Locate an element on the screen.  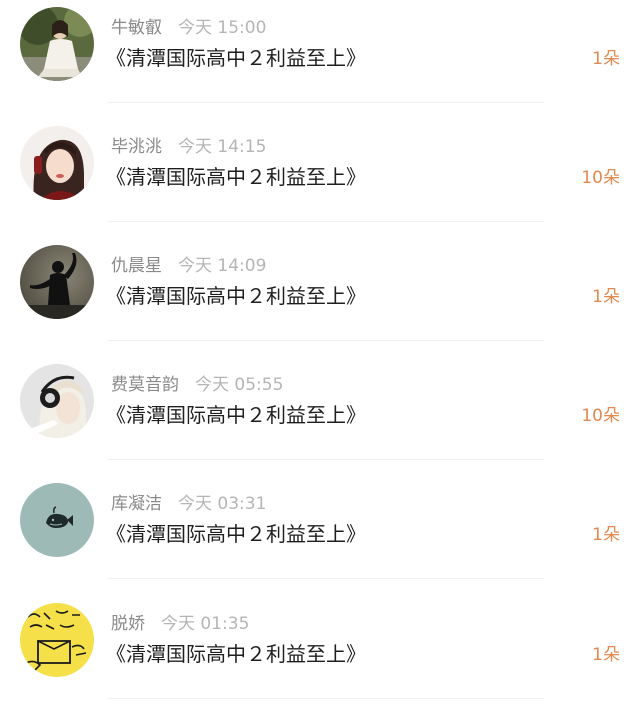
user-name: 脱娇 is located at coordinates (128, 624).